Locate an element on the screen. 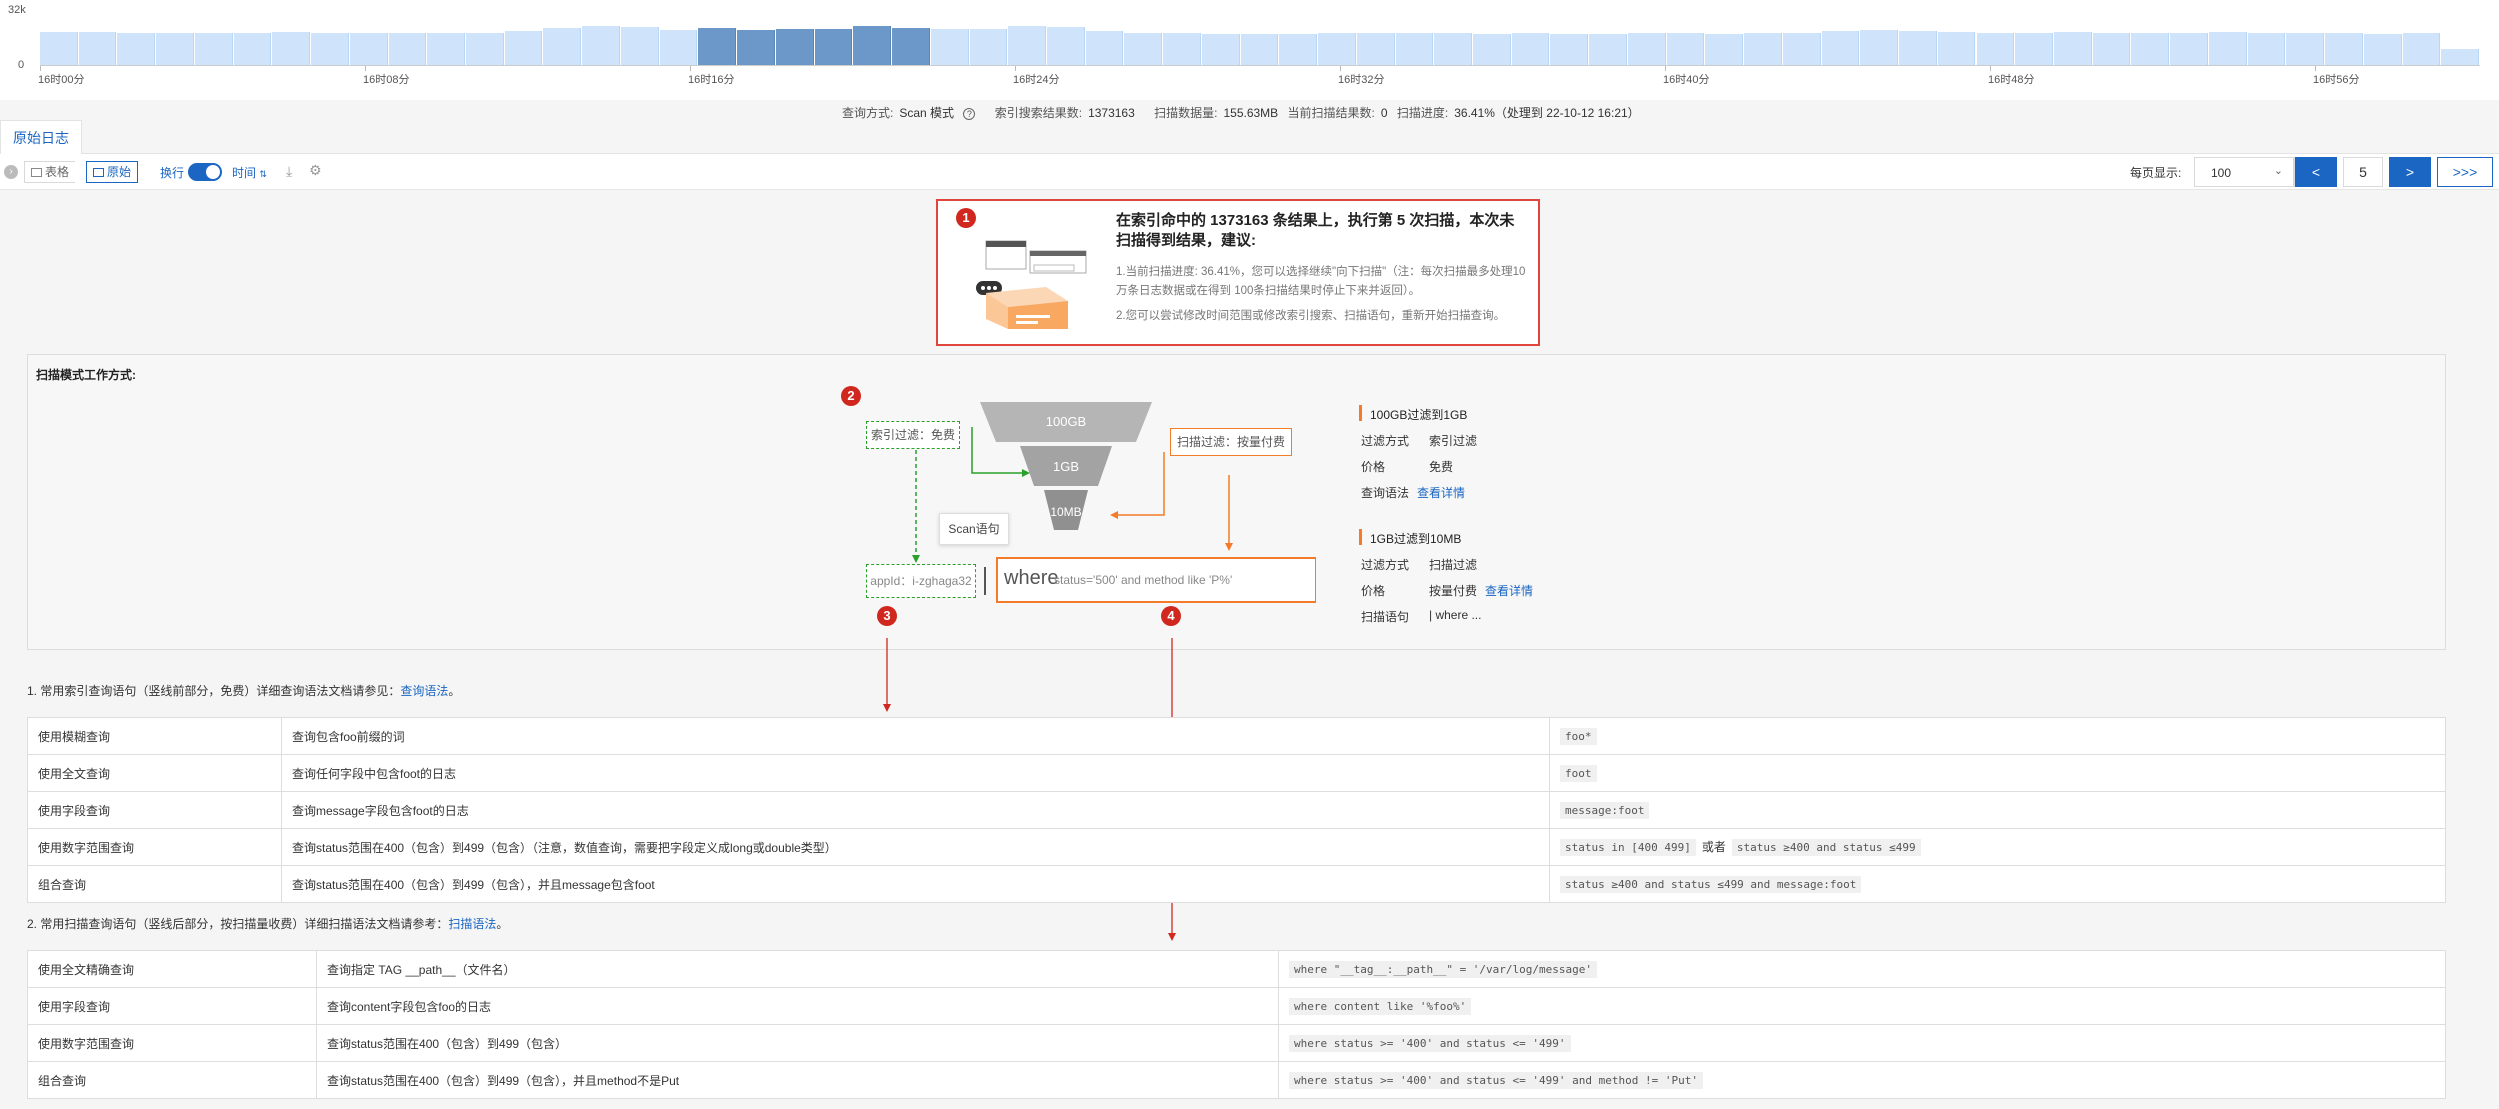 The image size is (2499, 1109). raw-view-button: 原始 is located at coordinates (112, 172).